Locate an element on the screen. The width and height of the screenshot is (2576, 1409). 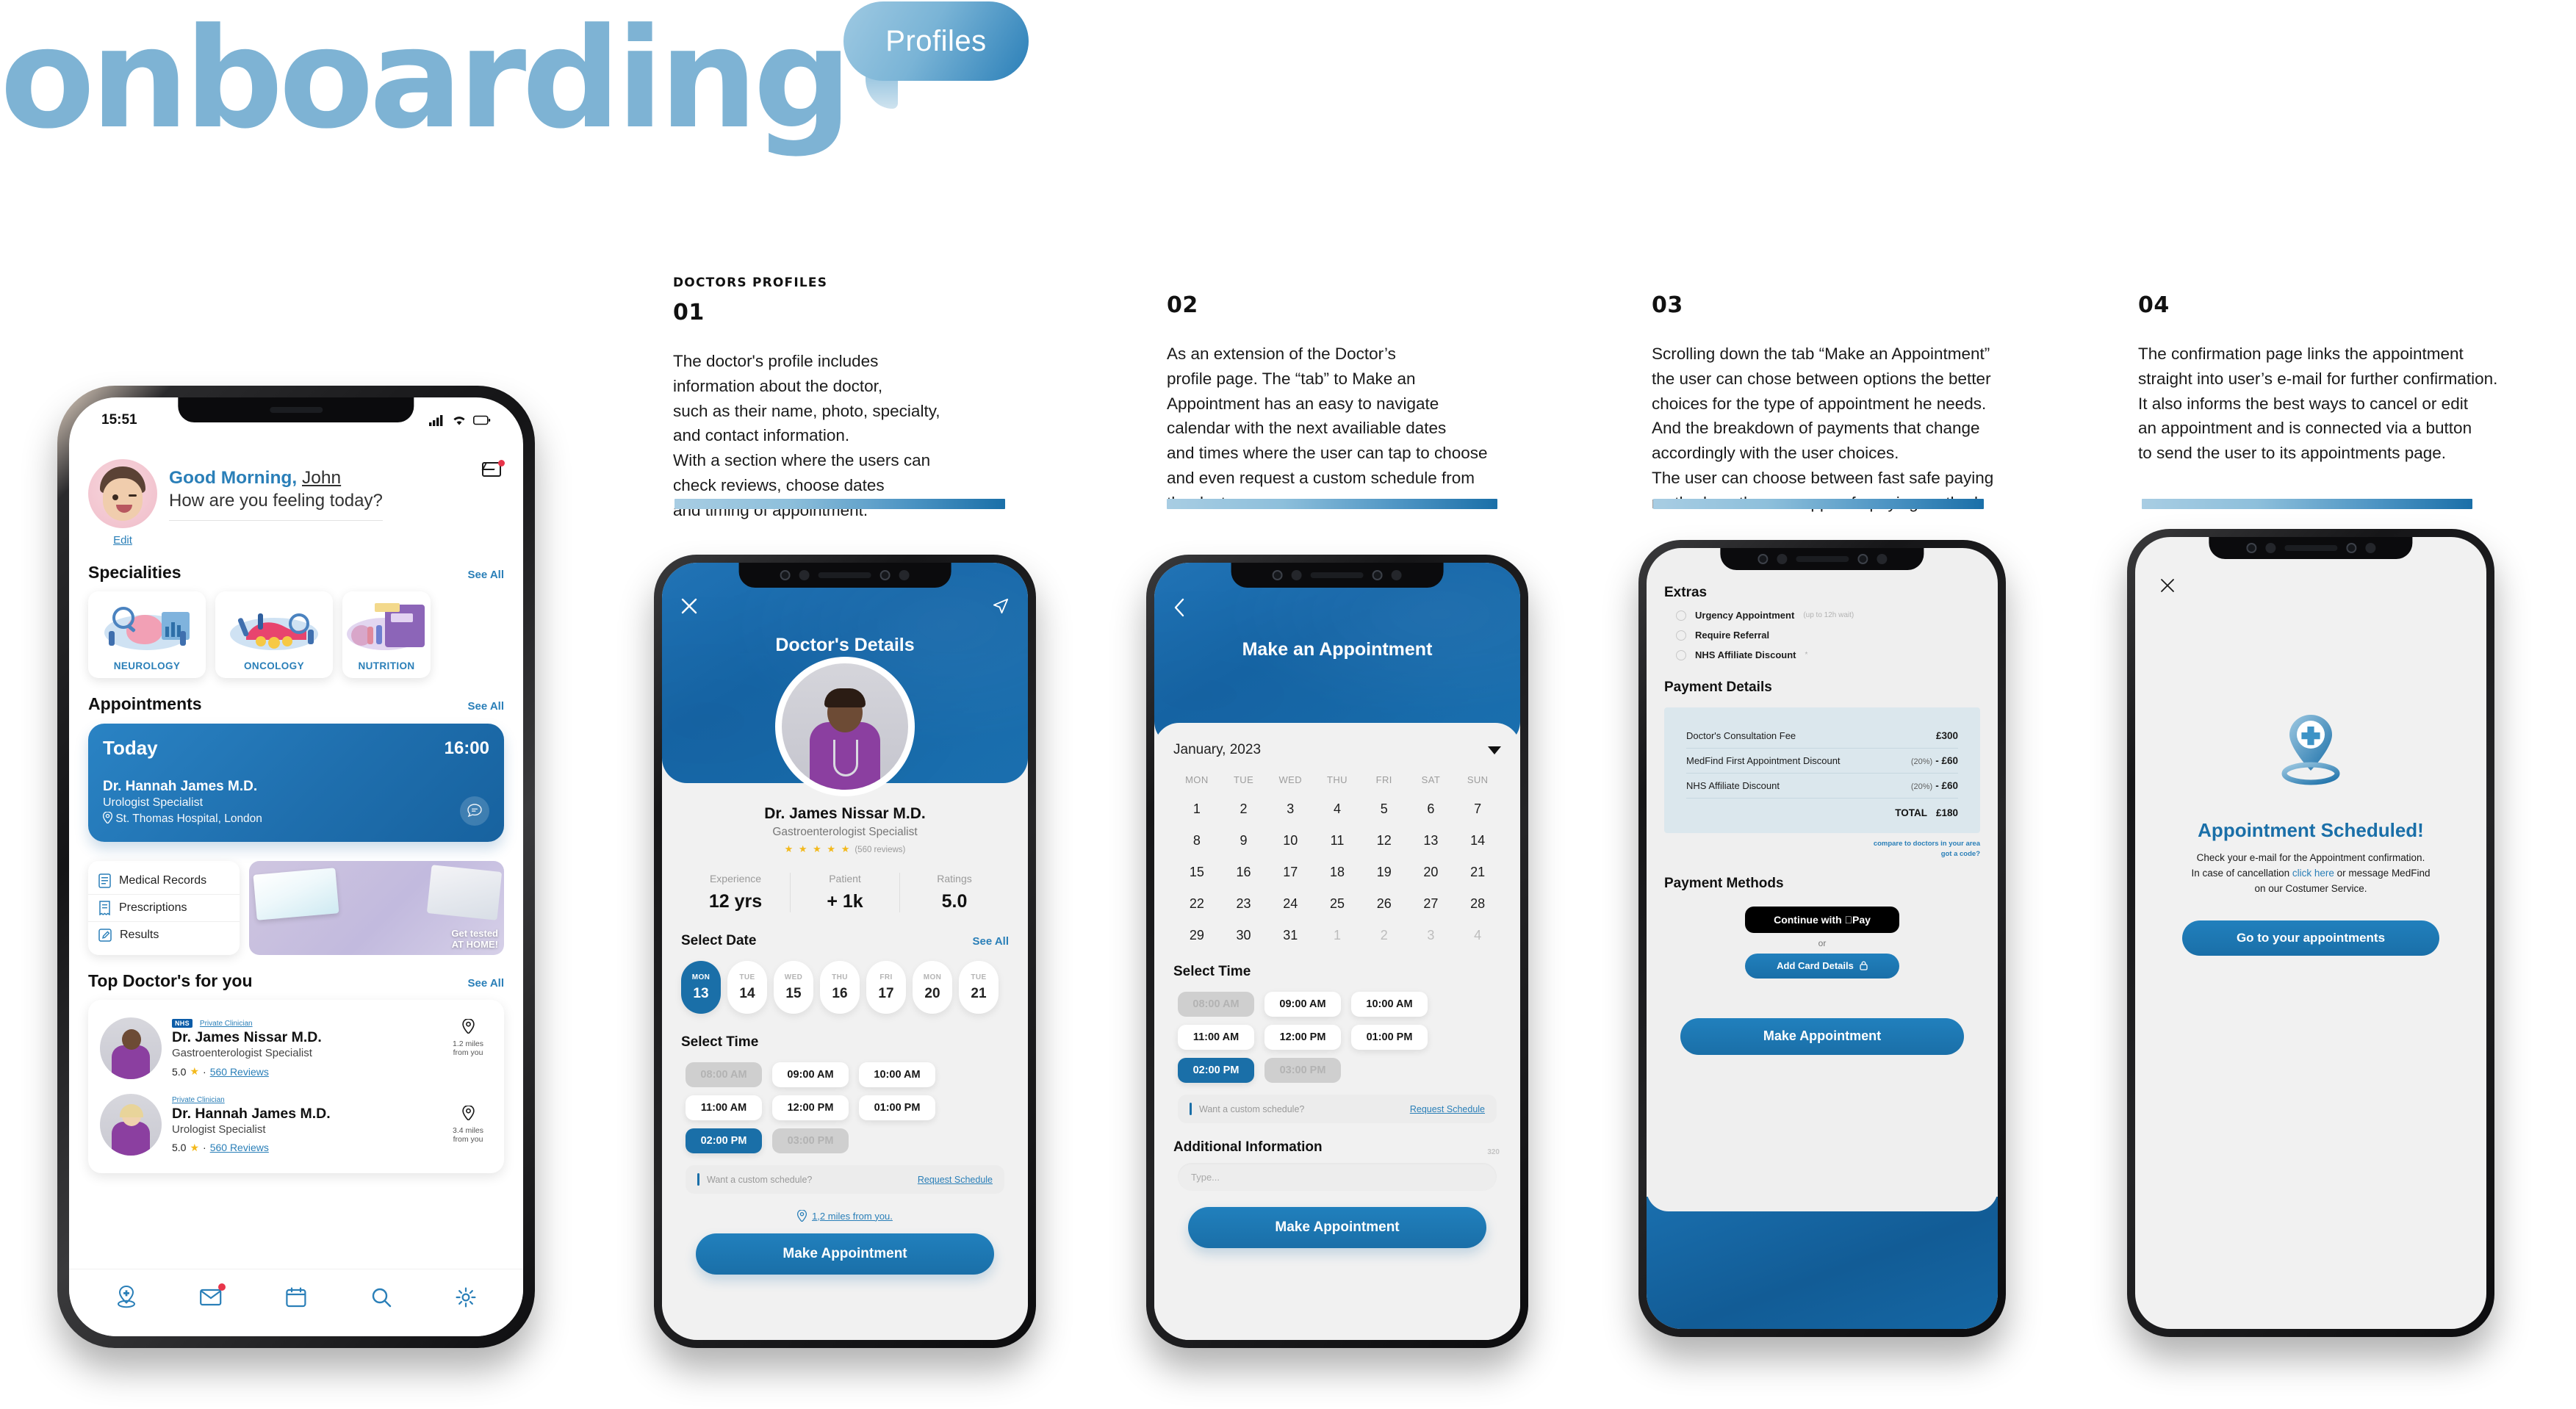
calendar-day: 23 is located at coordinates (1243, 904).